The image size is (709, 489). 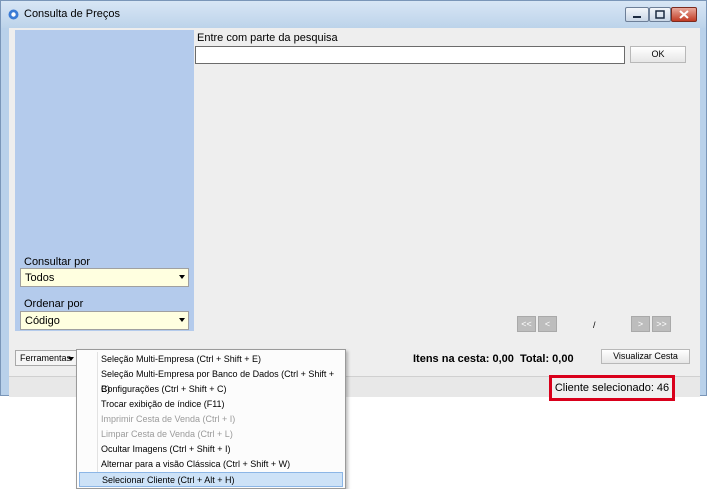 What do you see at coordinates (40, 278) in the screenshot?
I see `consultar-por-value: Todos` at bounding box center [40, 278].